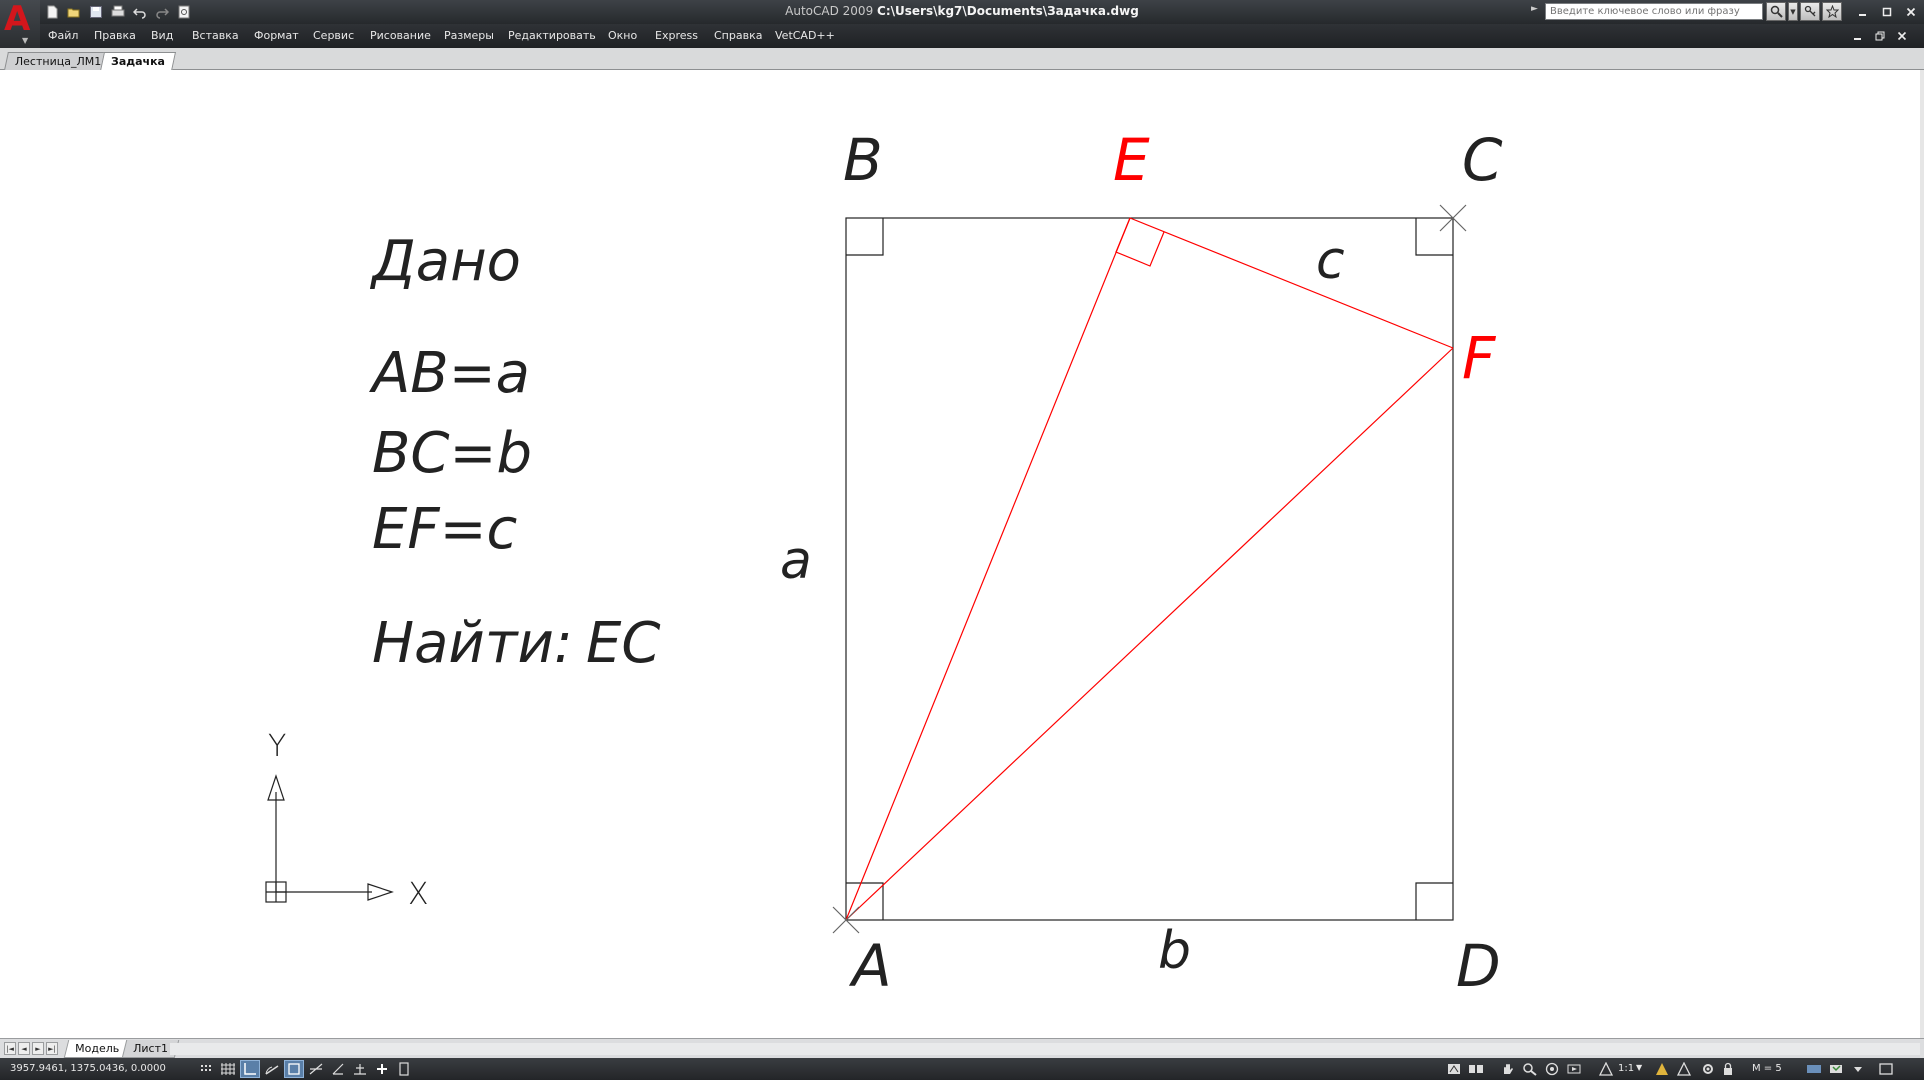 This screenshot has height=1080, width=1924. I want to click on find-value: EC, so click(623, 643).